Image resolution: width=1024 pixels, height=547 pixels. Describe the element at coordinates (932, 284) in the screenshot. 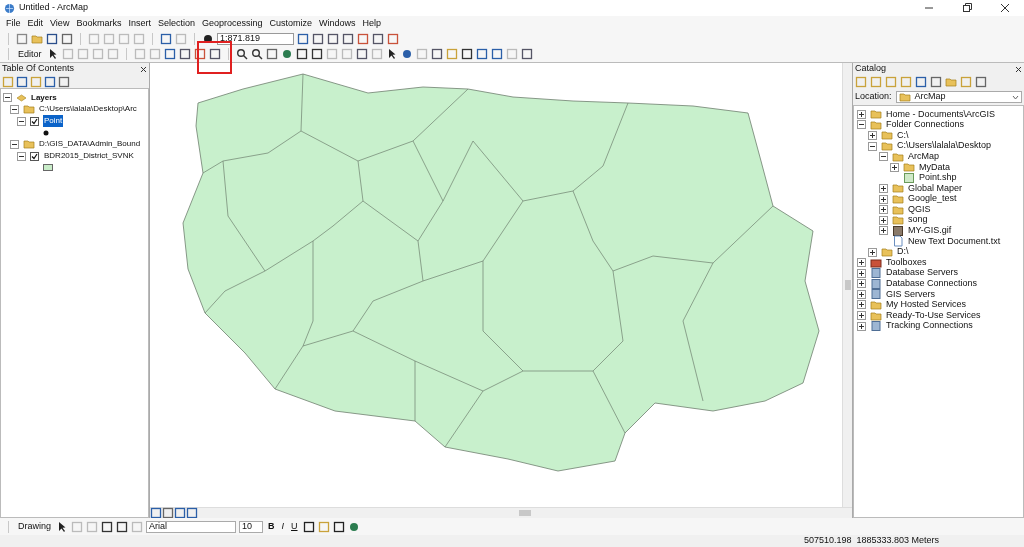

I see `catalog-item: Database Connections` at that location.